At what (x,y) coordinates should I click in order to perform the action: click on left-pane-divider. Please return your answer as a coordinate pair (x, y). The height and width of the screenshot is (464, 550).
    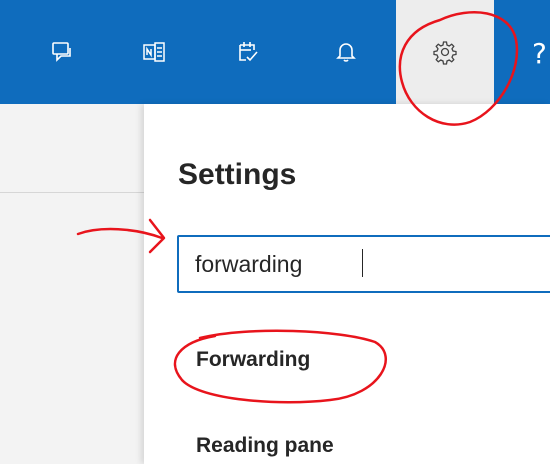
    Looking at the image, I should click on (72, 192).